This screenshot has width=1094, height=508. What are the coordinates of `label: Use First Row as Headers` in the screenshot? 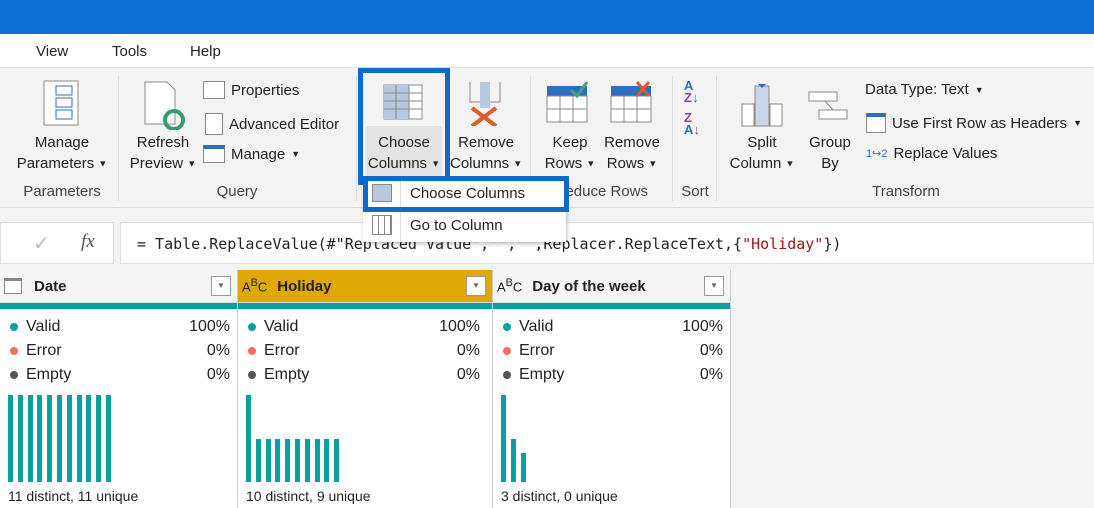 It's located at (980, 123).